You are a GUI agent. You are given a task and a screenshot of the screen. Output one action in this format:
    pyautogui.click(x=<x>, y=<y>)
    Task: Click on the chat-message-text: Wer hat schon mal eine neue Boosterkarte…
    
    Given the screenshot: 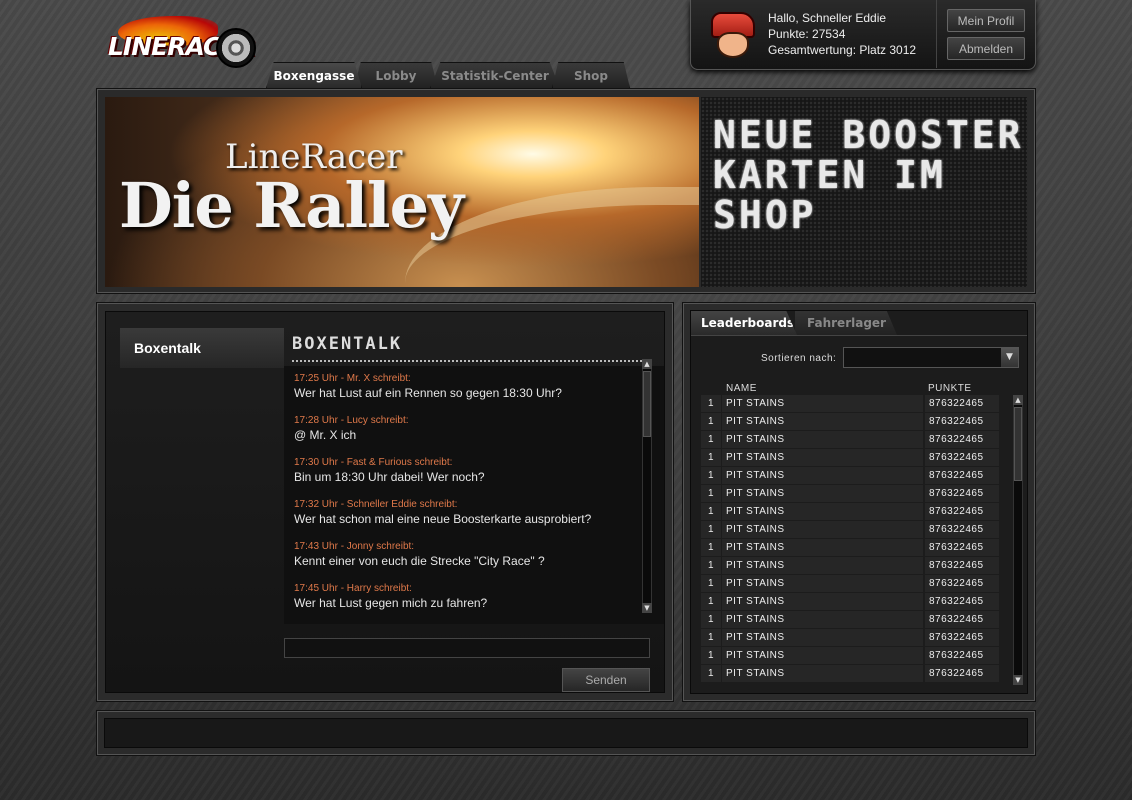 What is the action you would take?
    pyautogui.click(x=443, y=519)
    